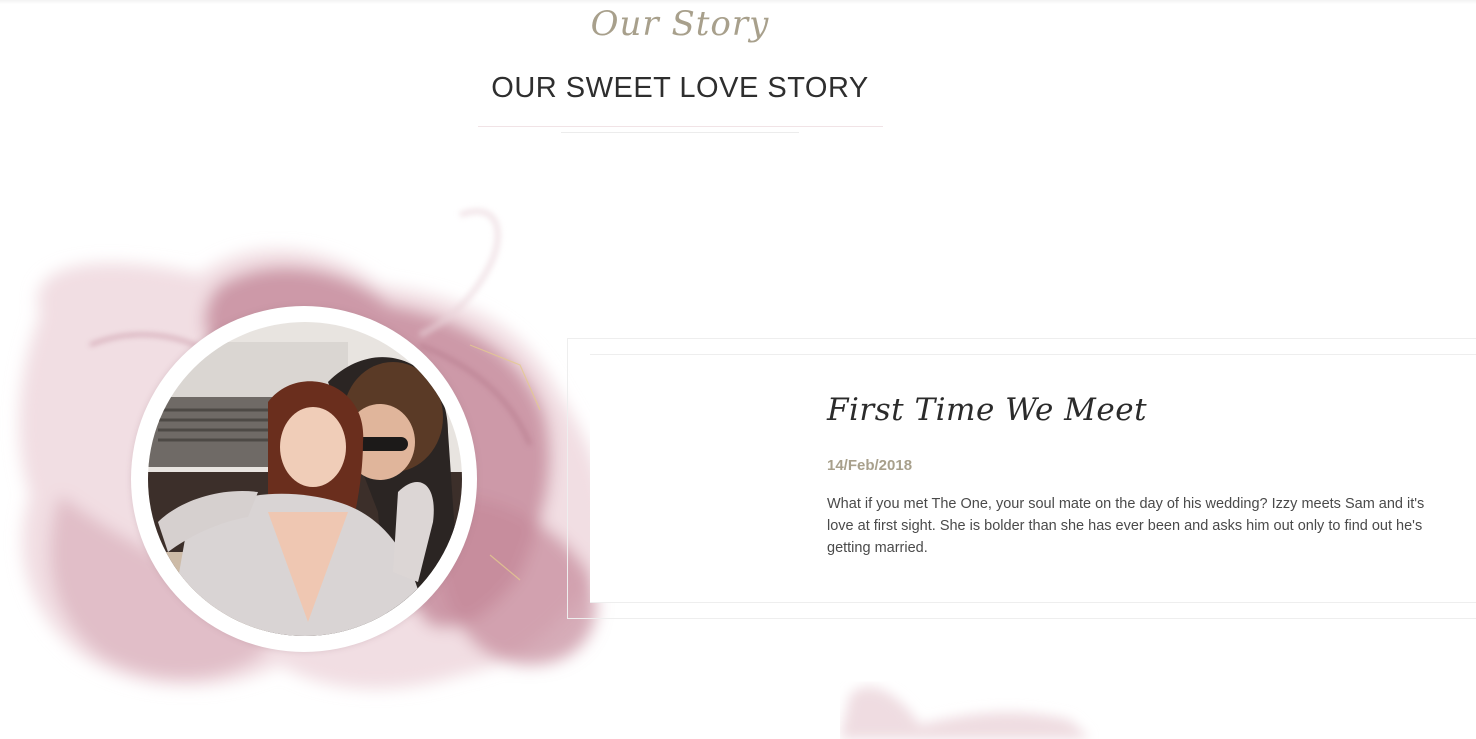  I want to click on title-divider, so click(680, 126).